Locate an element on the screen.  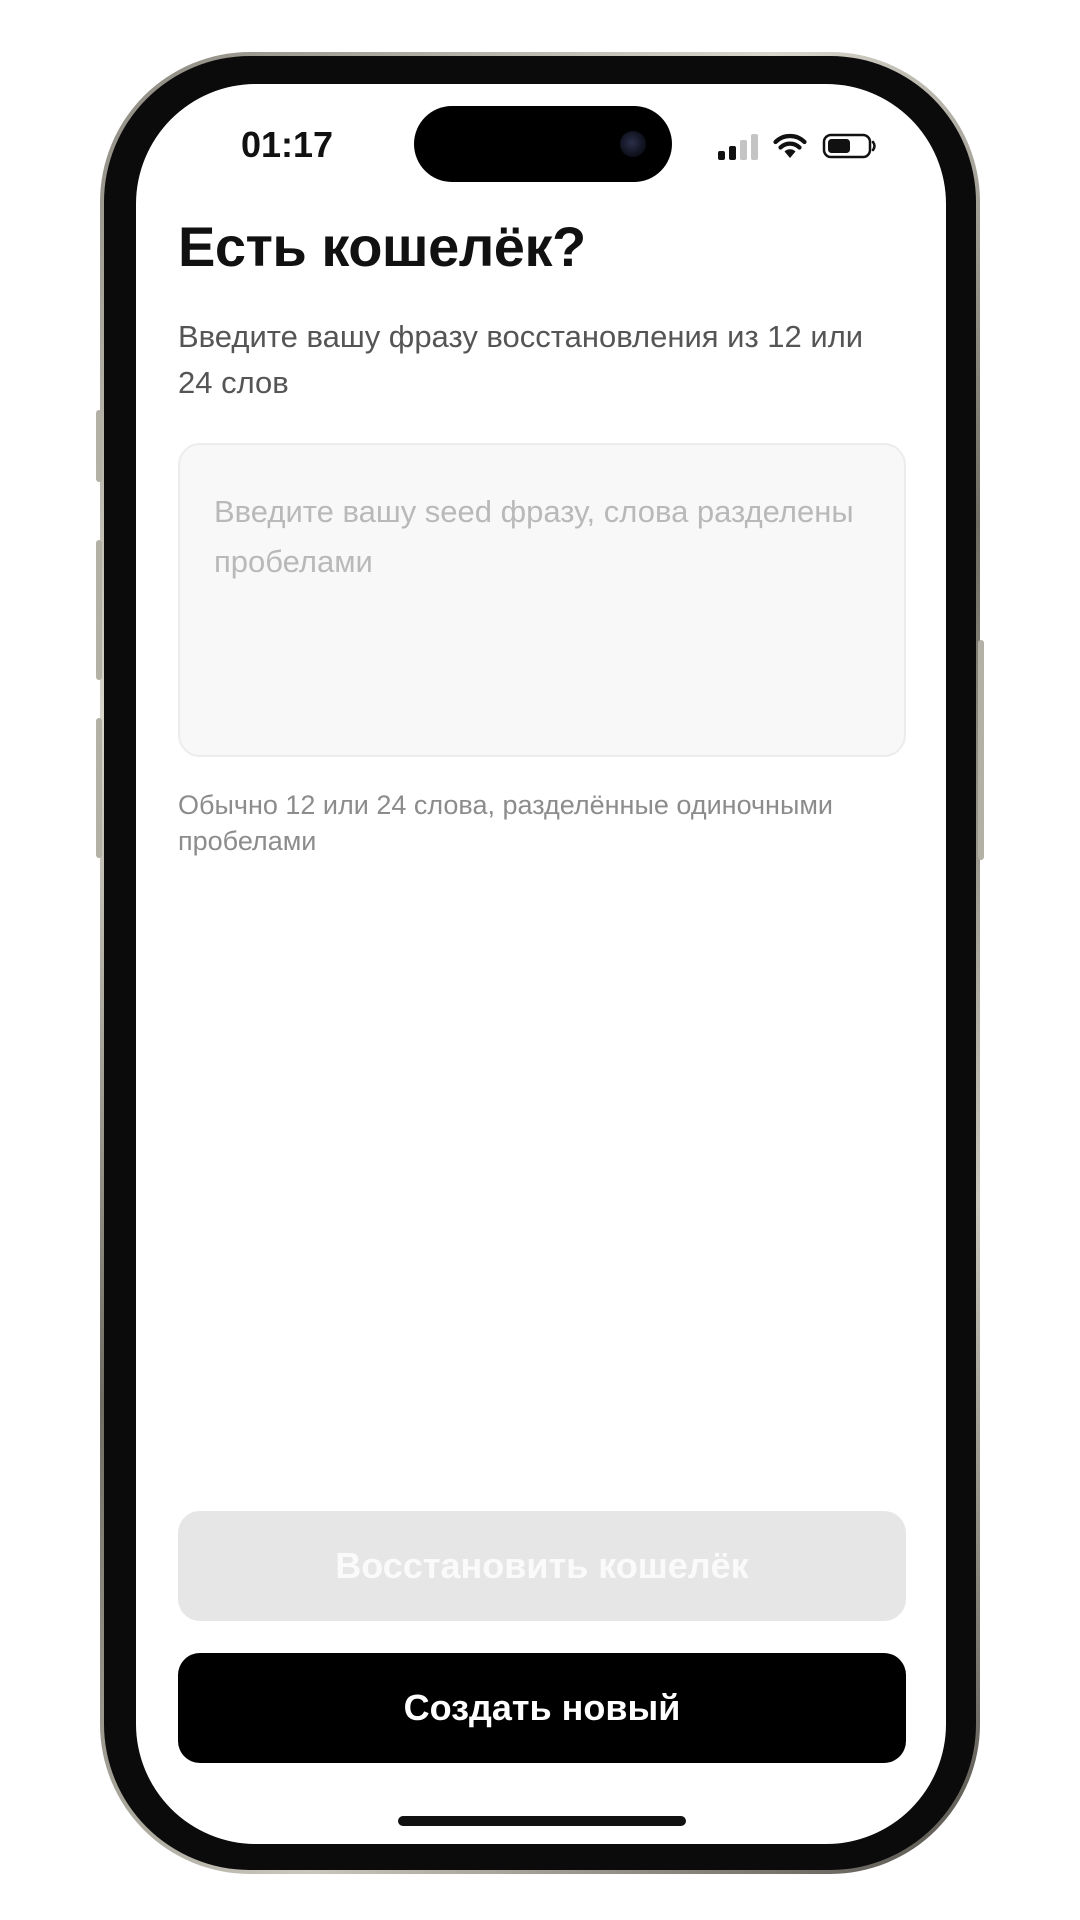
status-icons is located at coordinates (798, 145).